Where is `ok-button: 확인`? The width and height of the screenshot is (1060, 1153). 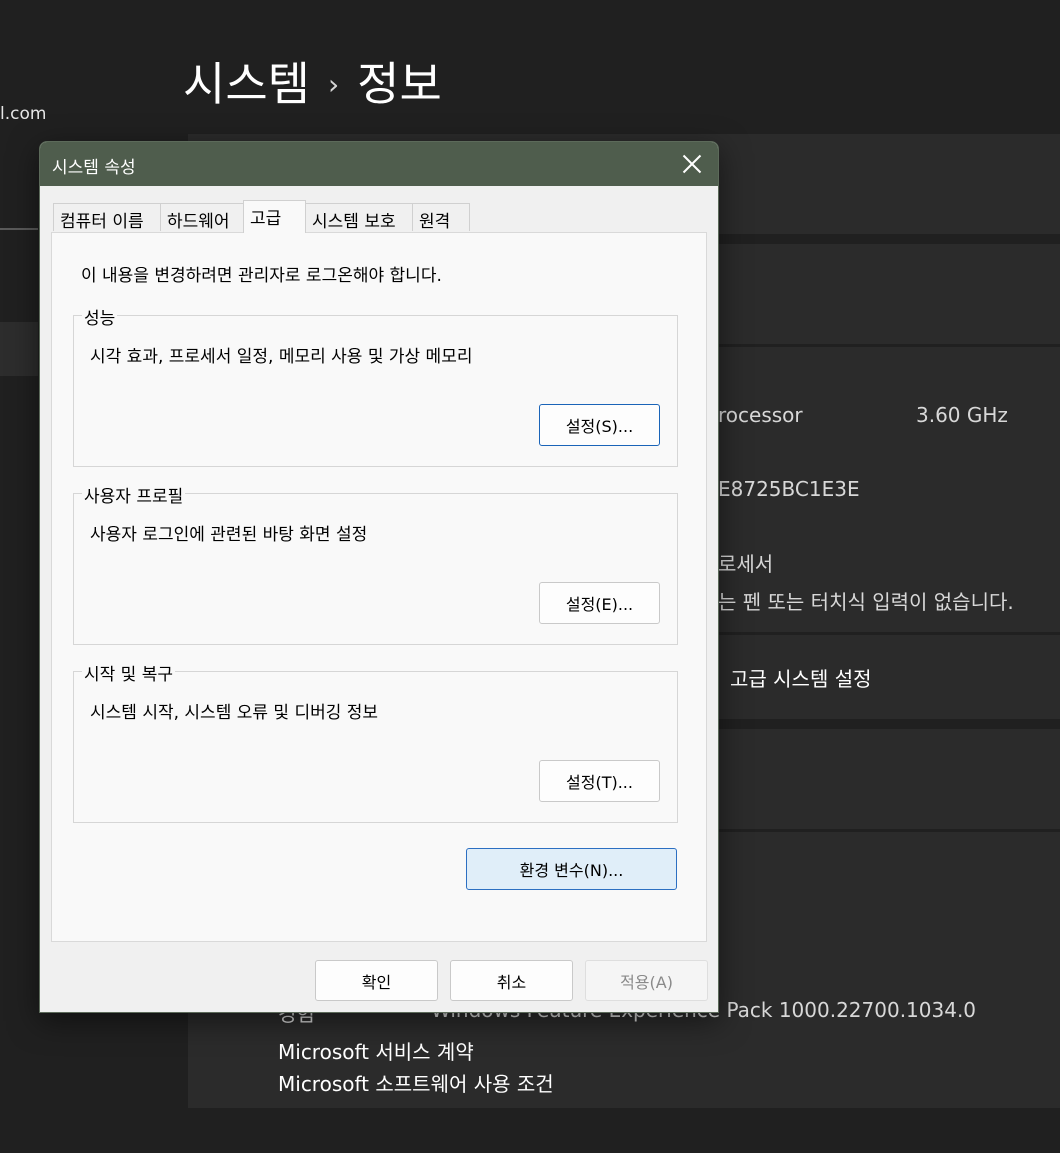
ok-button: 확인 is located at coordinates (376, 980).